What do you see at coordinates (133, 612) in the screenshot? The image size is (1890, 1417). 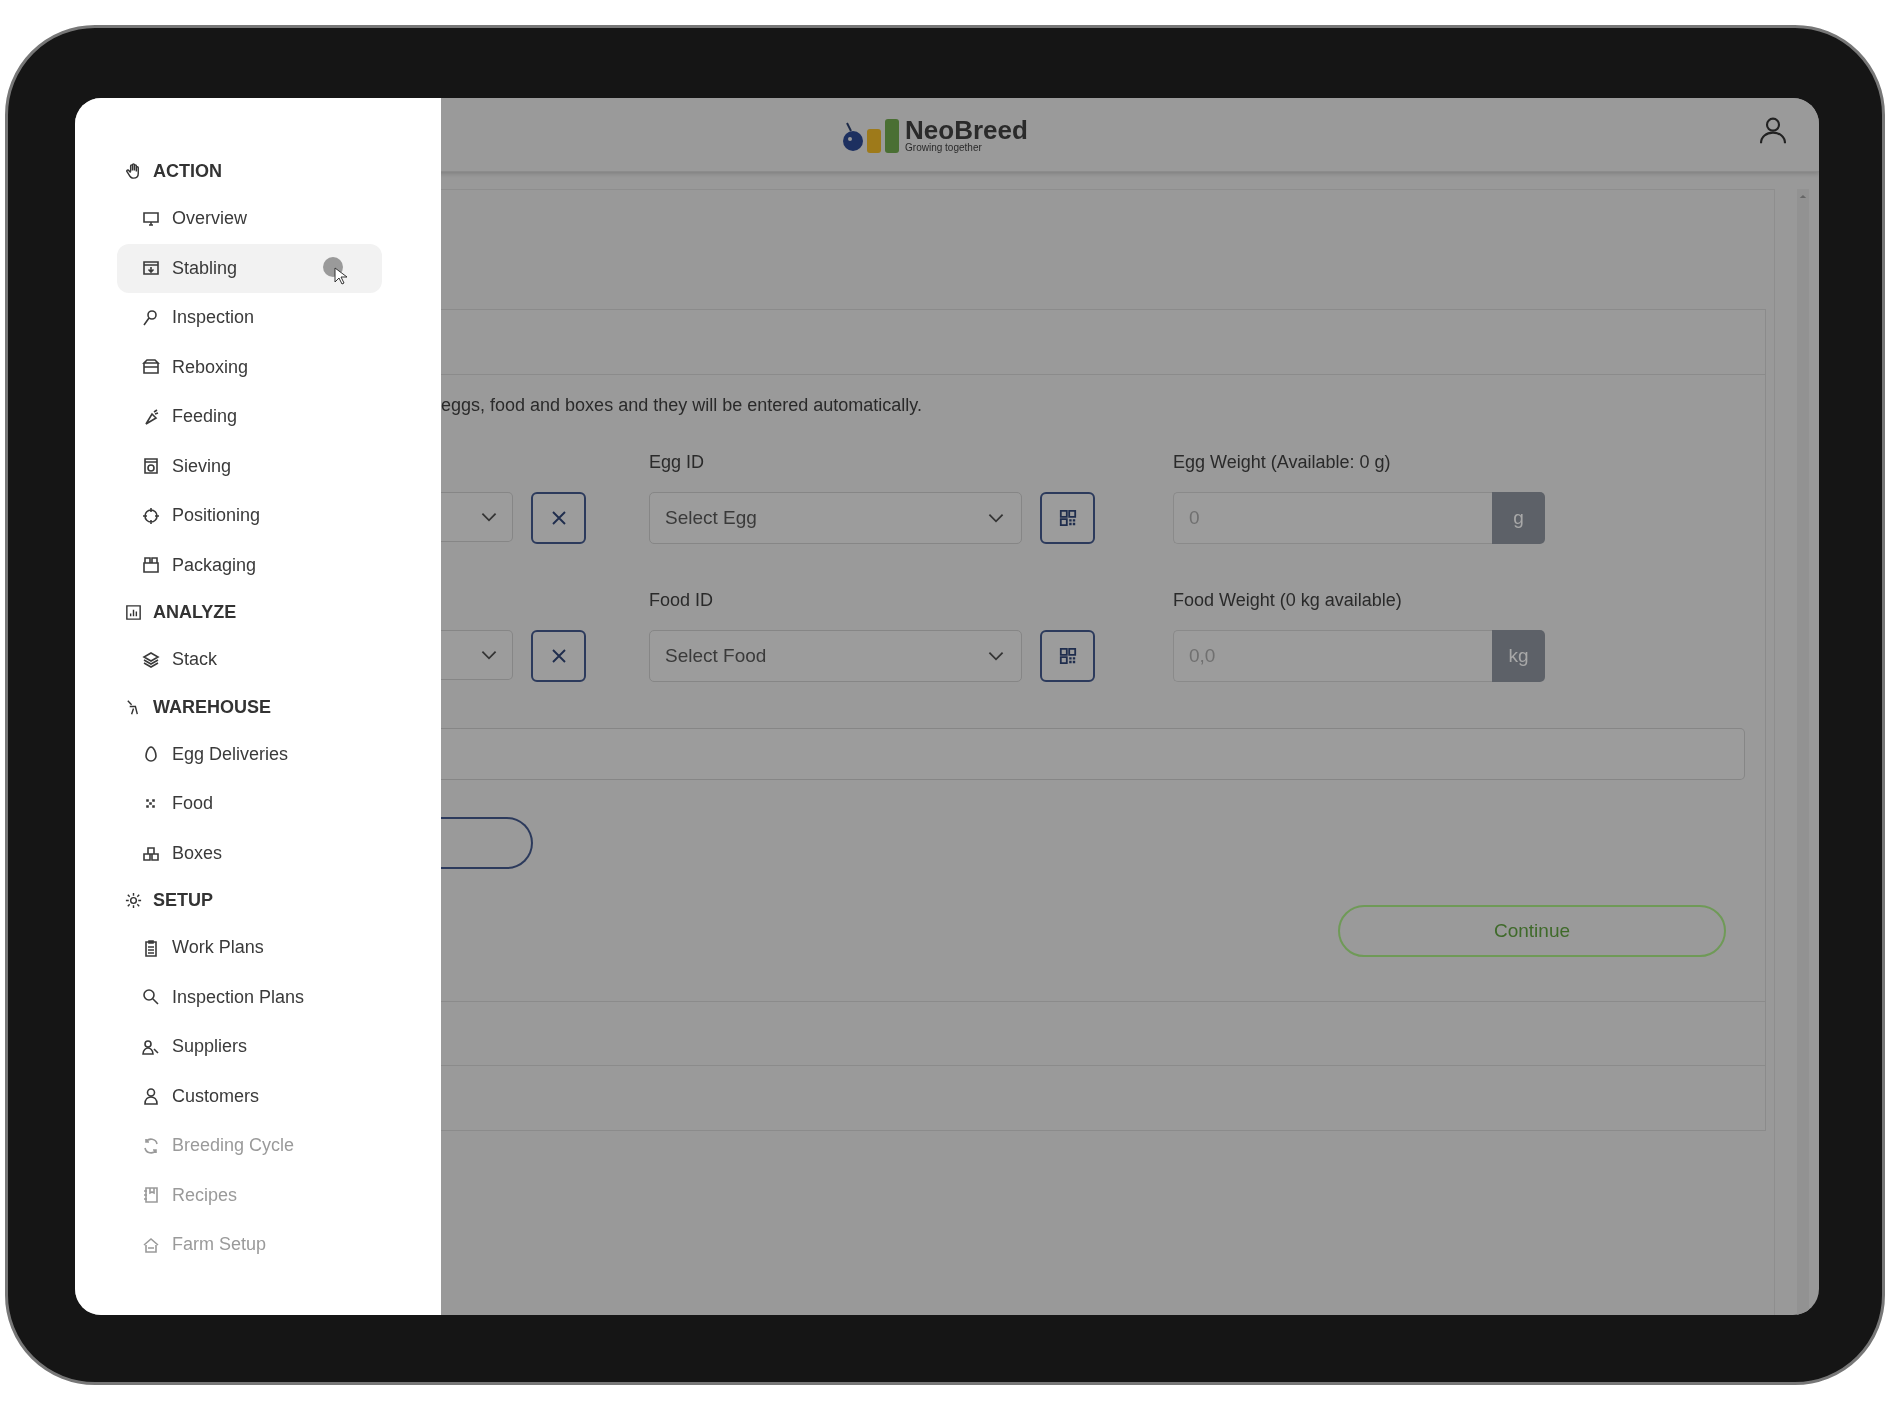 I see `chart-icon` at bounding box center [133, 612].